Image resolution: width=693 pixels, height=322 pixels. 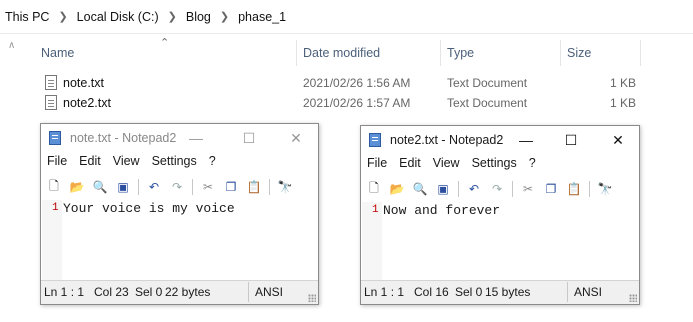 What do you see at coordinates (198, 17) in the screenshot?
I see `breadcrumb-blog: Blog` at bounding box center [198, 17].